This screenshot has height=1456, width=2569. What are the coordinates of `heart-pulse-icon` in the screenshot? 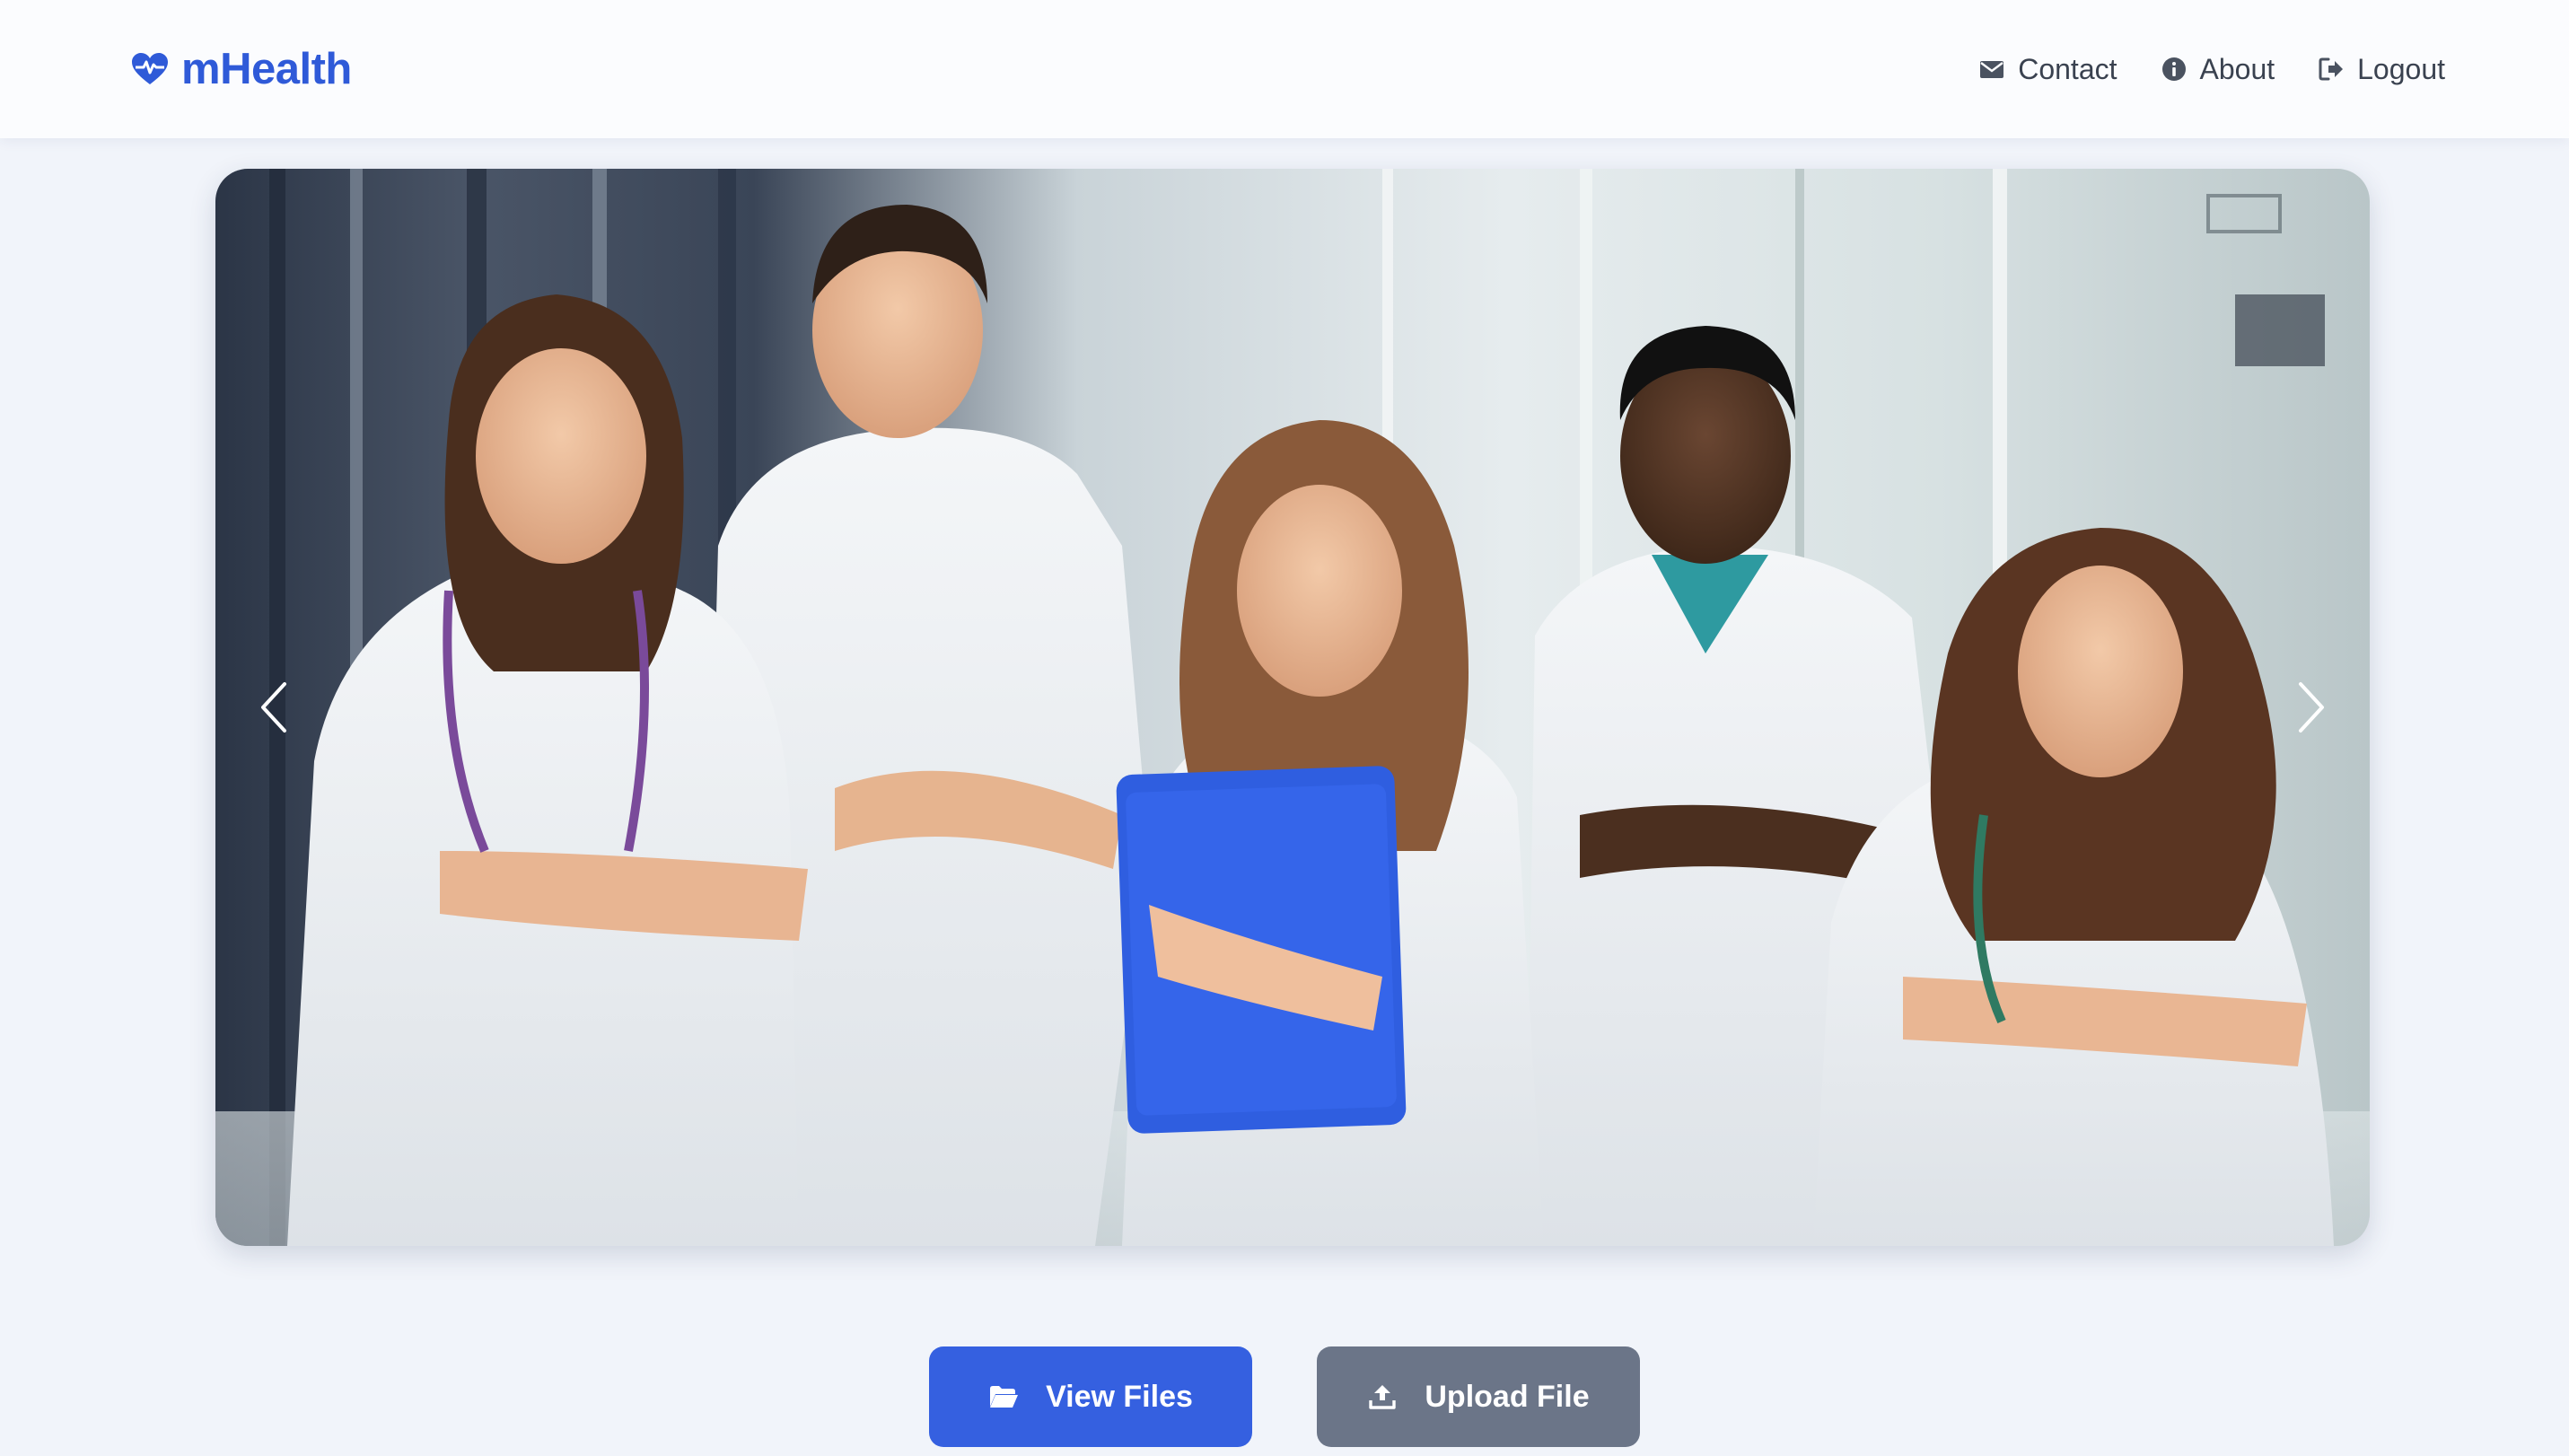 It's located at (150, 68).